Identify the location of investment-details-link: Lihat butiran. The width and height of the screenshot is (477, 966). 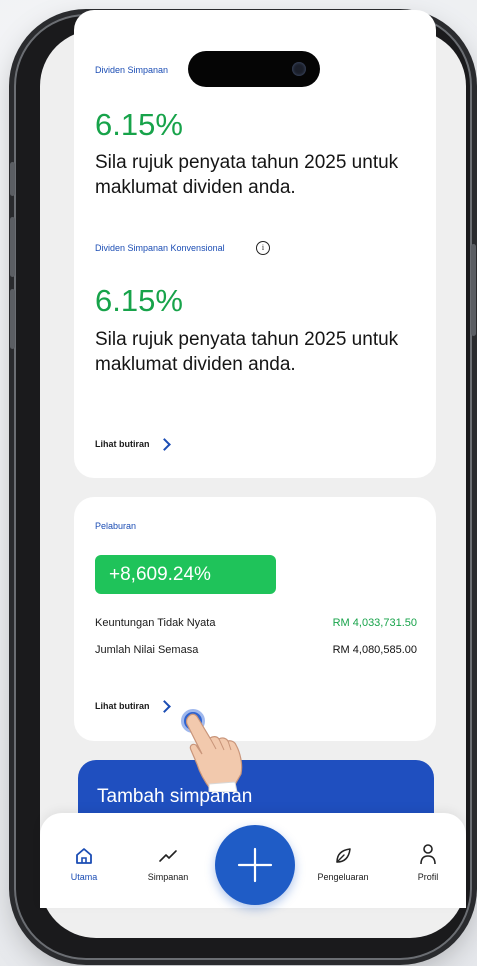
(133, 706).